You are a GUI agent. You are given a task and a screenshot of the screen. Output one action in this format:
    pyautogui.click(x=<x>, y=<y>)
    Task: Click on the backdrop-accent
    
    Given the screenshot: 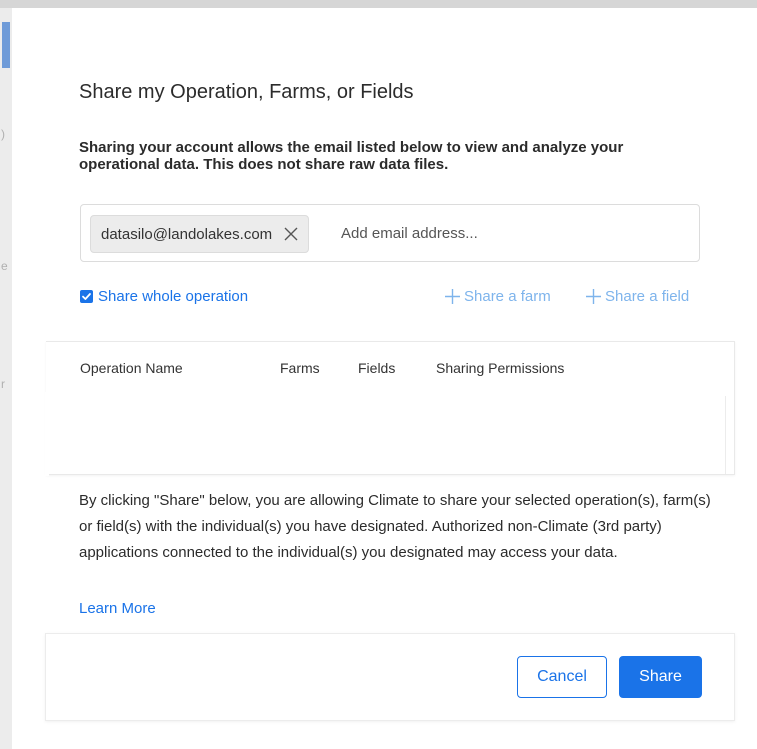 What is the action you would take?
    pyautogui.click(x=6, y=45)
    